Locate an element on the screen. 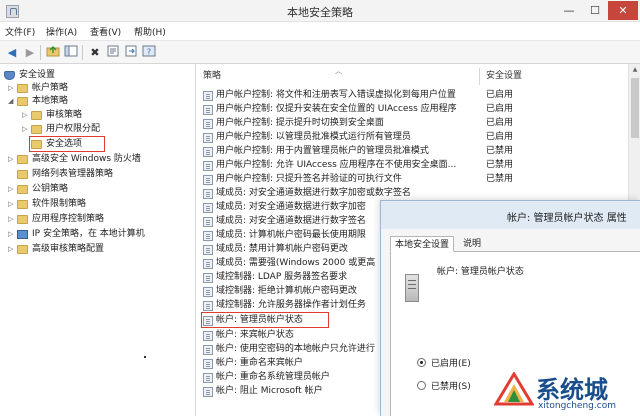 The image size is (640, 416). tree-item-label: 软件限制策略 is located at coordinates (59, 204).